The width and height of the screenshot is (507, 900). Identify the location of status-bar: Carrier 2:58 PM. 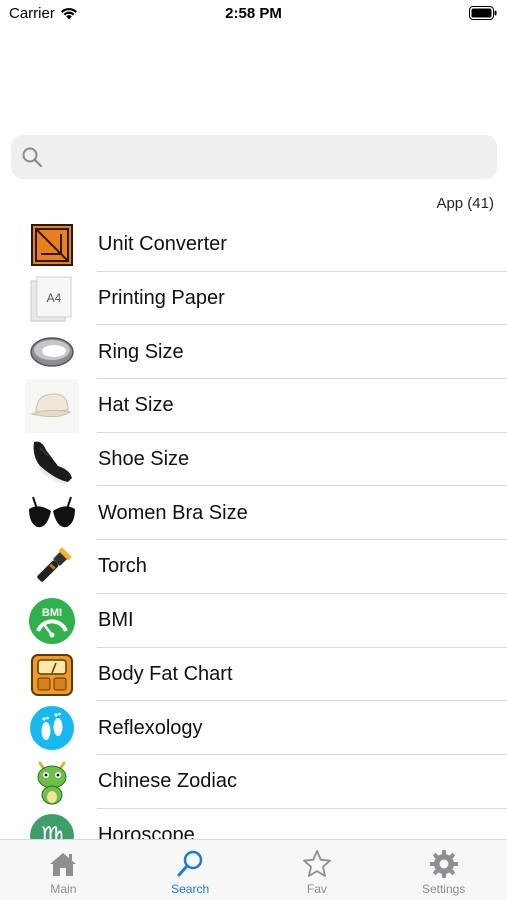
(253, 14).